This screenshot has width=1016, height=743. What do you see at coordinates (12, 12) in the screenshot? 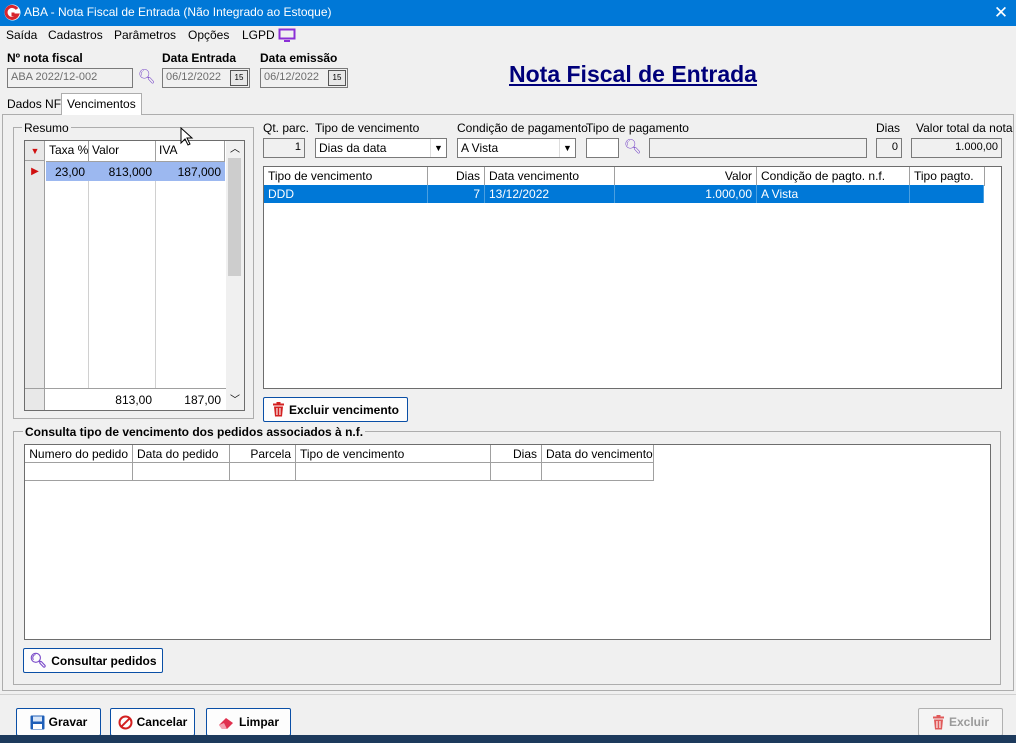
I see `app-logo-icon` at bounding box center [12, 12].